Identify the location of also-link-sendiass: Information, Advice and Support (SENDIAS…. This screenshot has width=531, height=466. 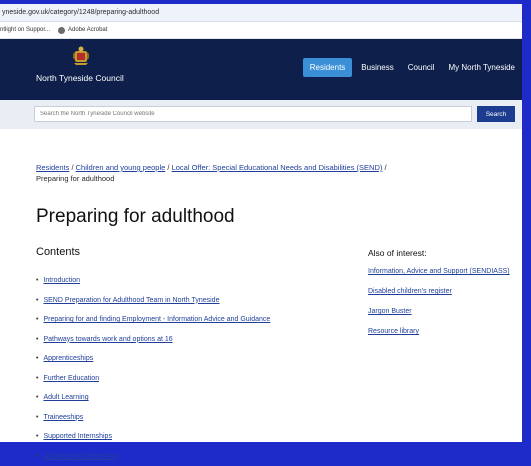
(442, 272).